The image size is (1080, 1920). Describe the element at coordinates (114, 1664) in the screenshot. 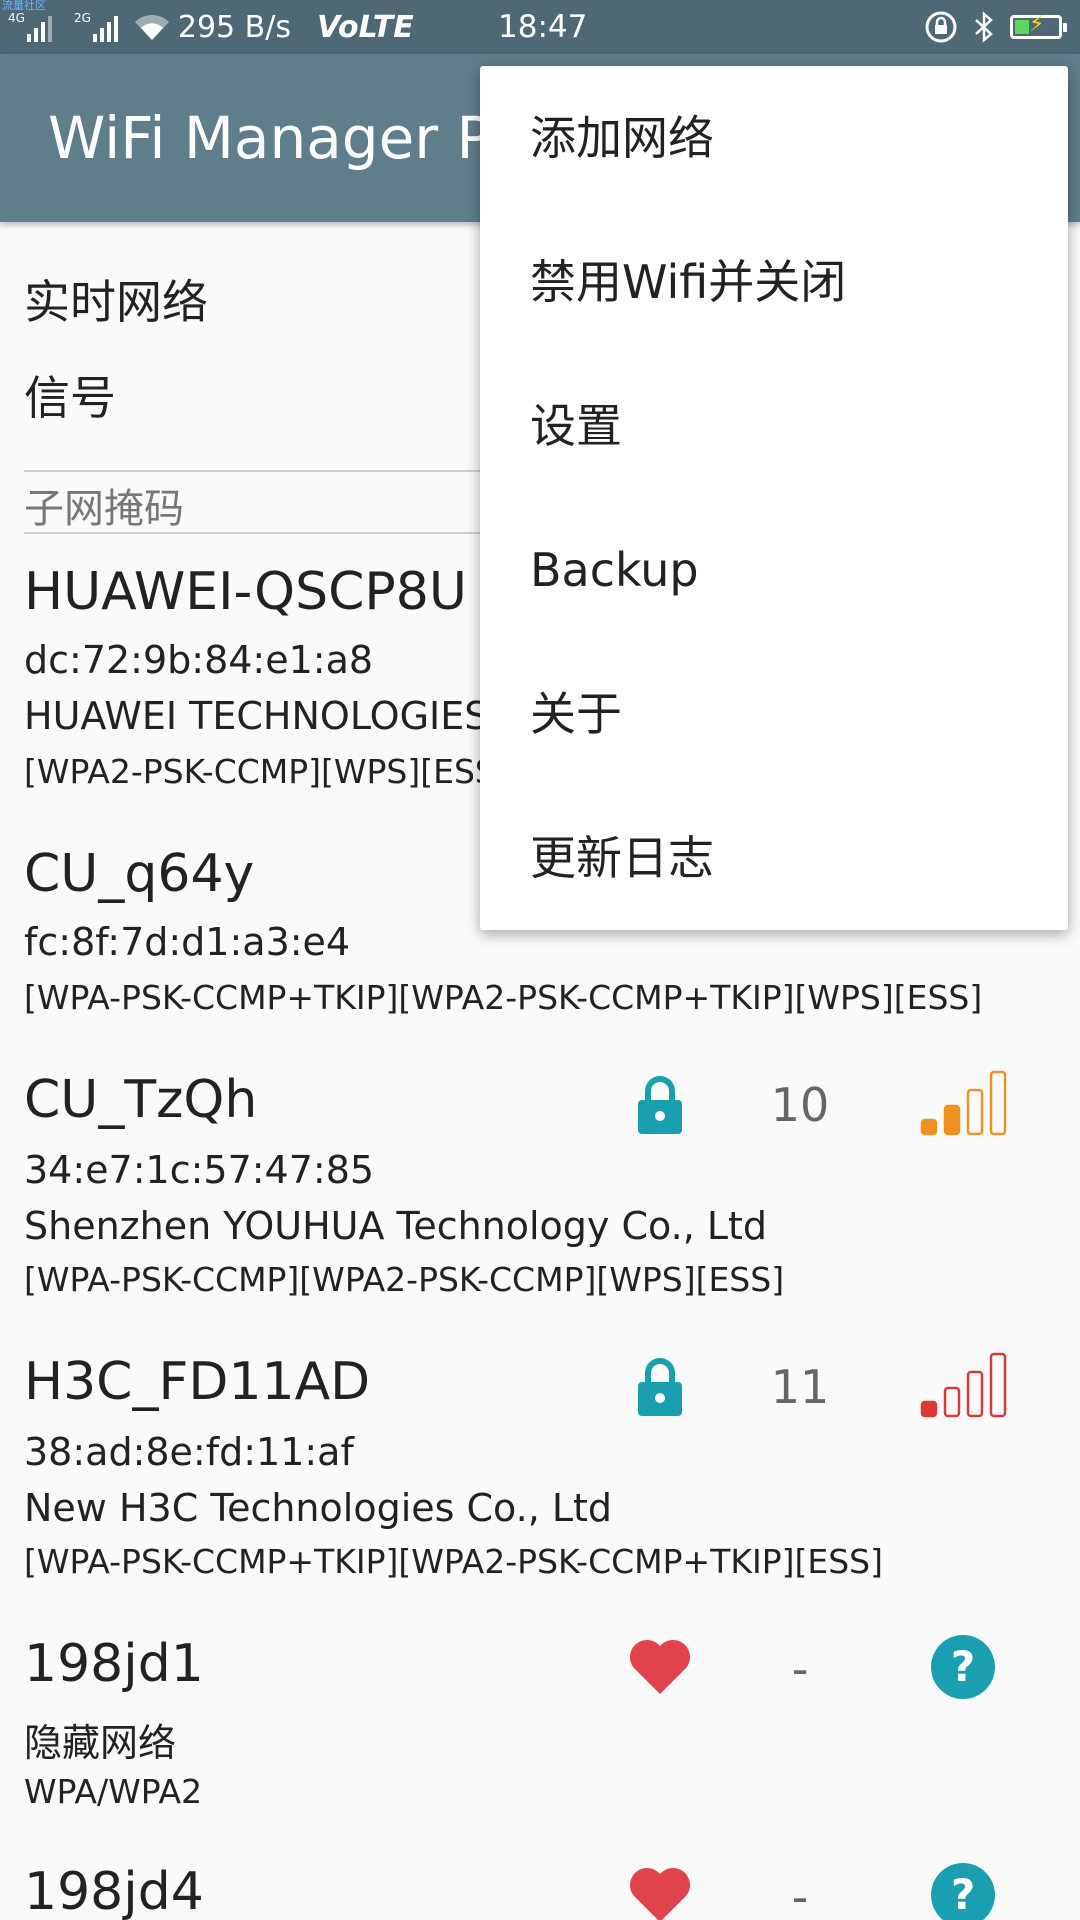

I see `network-ssid: 198jd1` at that location.